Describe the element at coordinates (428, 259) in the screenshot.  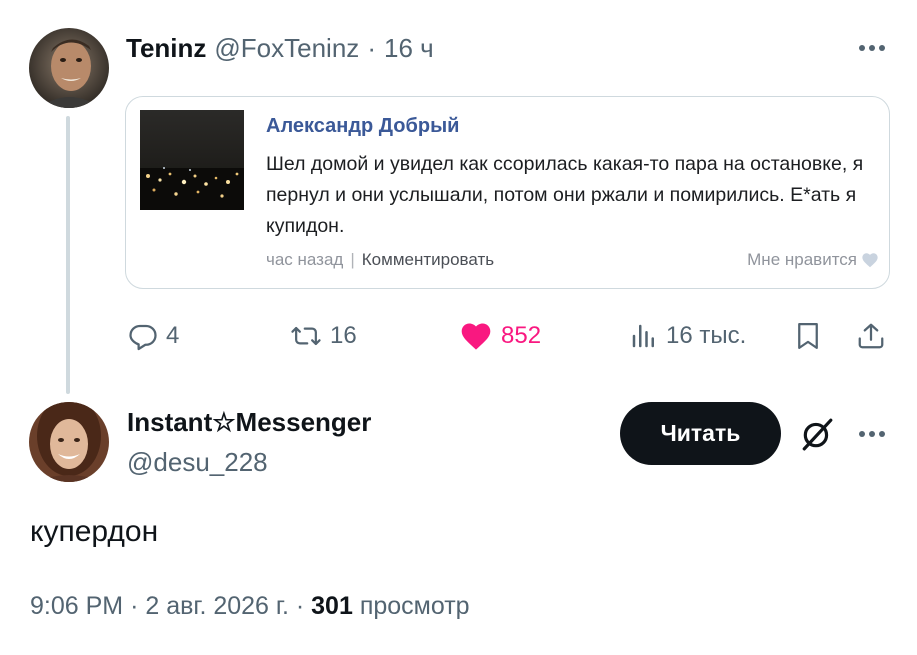
I see `embedded-post-comment-label: Комментировать` at that location.